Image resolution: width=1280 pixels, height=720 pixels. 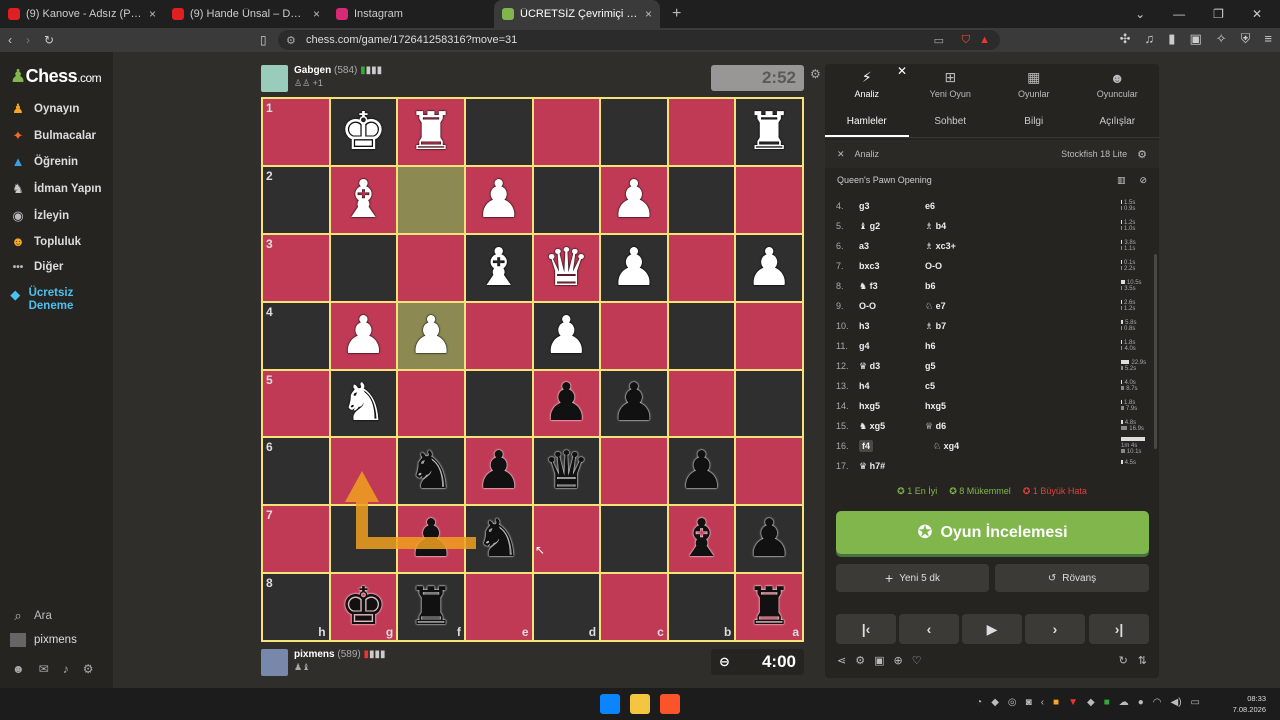 I want to click on black-move: ♗ b4, so click(x=990, y=226).